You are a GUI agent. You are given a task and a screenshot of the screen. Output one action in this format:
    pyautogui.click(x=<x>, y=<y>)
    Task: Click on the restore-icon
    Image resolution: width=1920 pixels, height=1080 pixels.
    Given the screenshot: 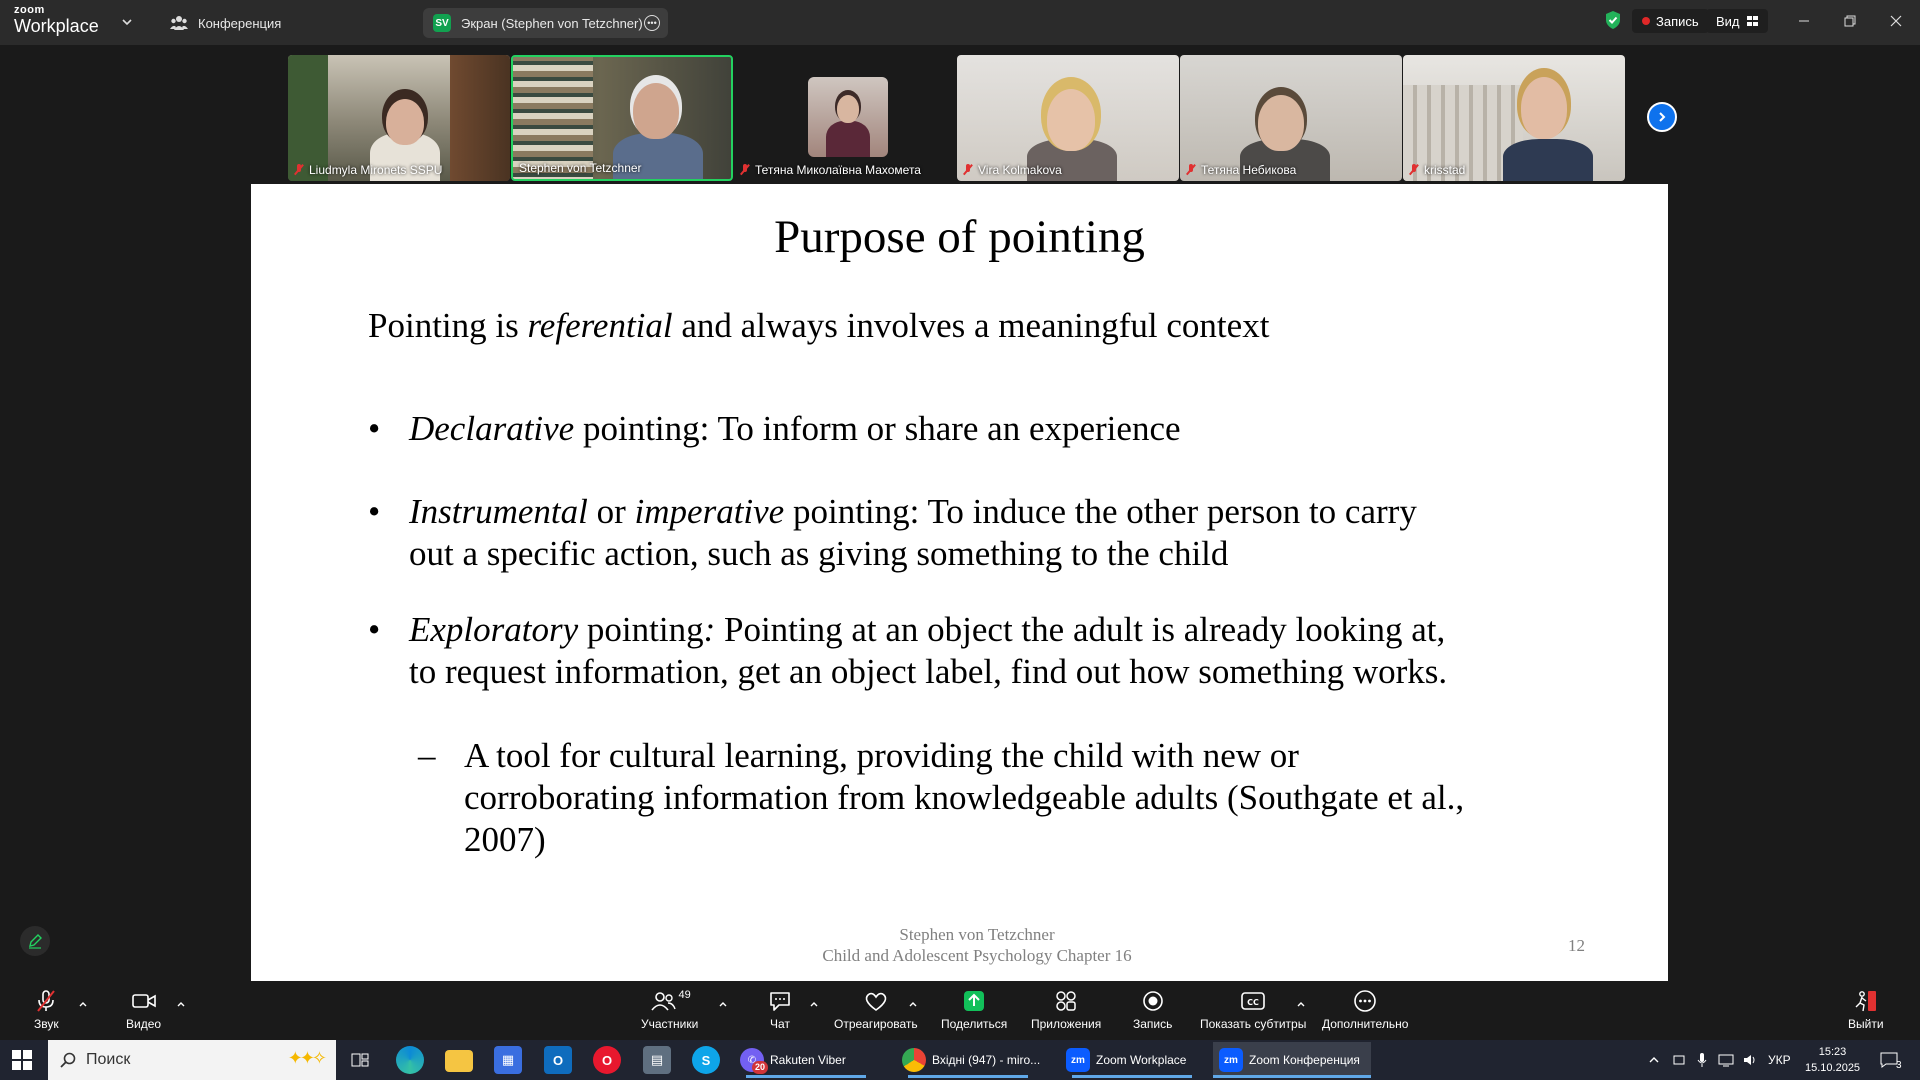 What is the action you would take?
    pyautogui.click(x=1850, y=21)
    